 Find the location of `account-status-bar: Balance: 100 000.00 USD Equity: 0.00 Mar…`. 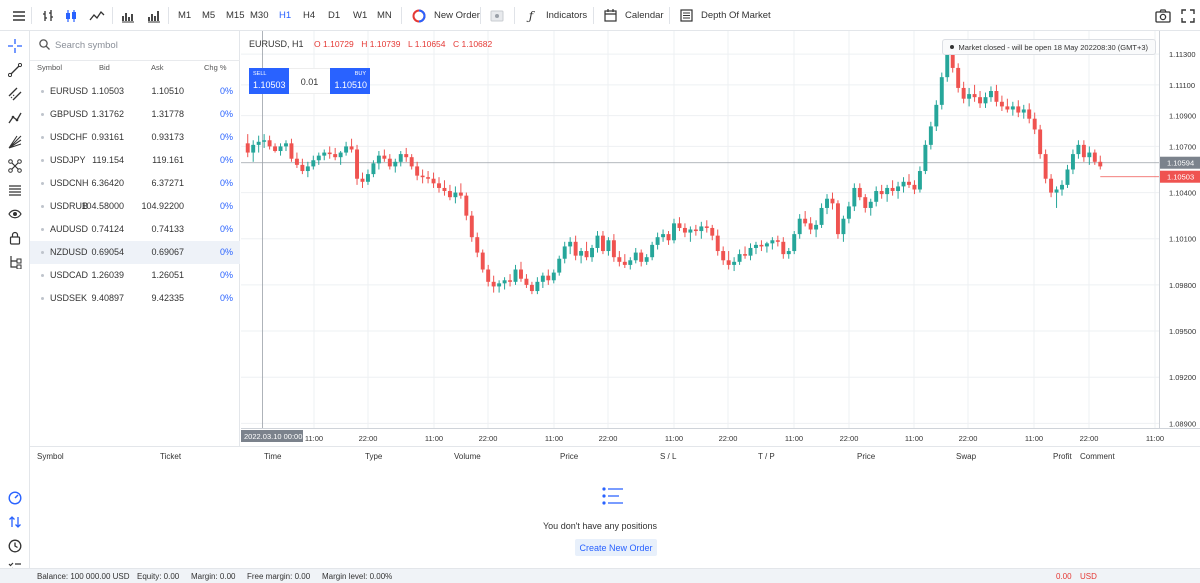

account-status-bar: Balance: 100 000.00 USD Equity: 0.00 Mar… is located at coordinates (600, 575).